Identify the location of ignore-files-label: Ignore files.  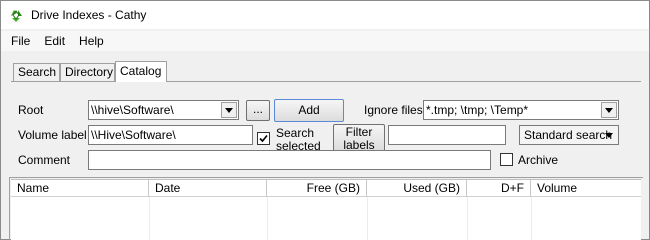
(393, 110).